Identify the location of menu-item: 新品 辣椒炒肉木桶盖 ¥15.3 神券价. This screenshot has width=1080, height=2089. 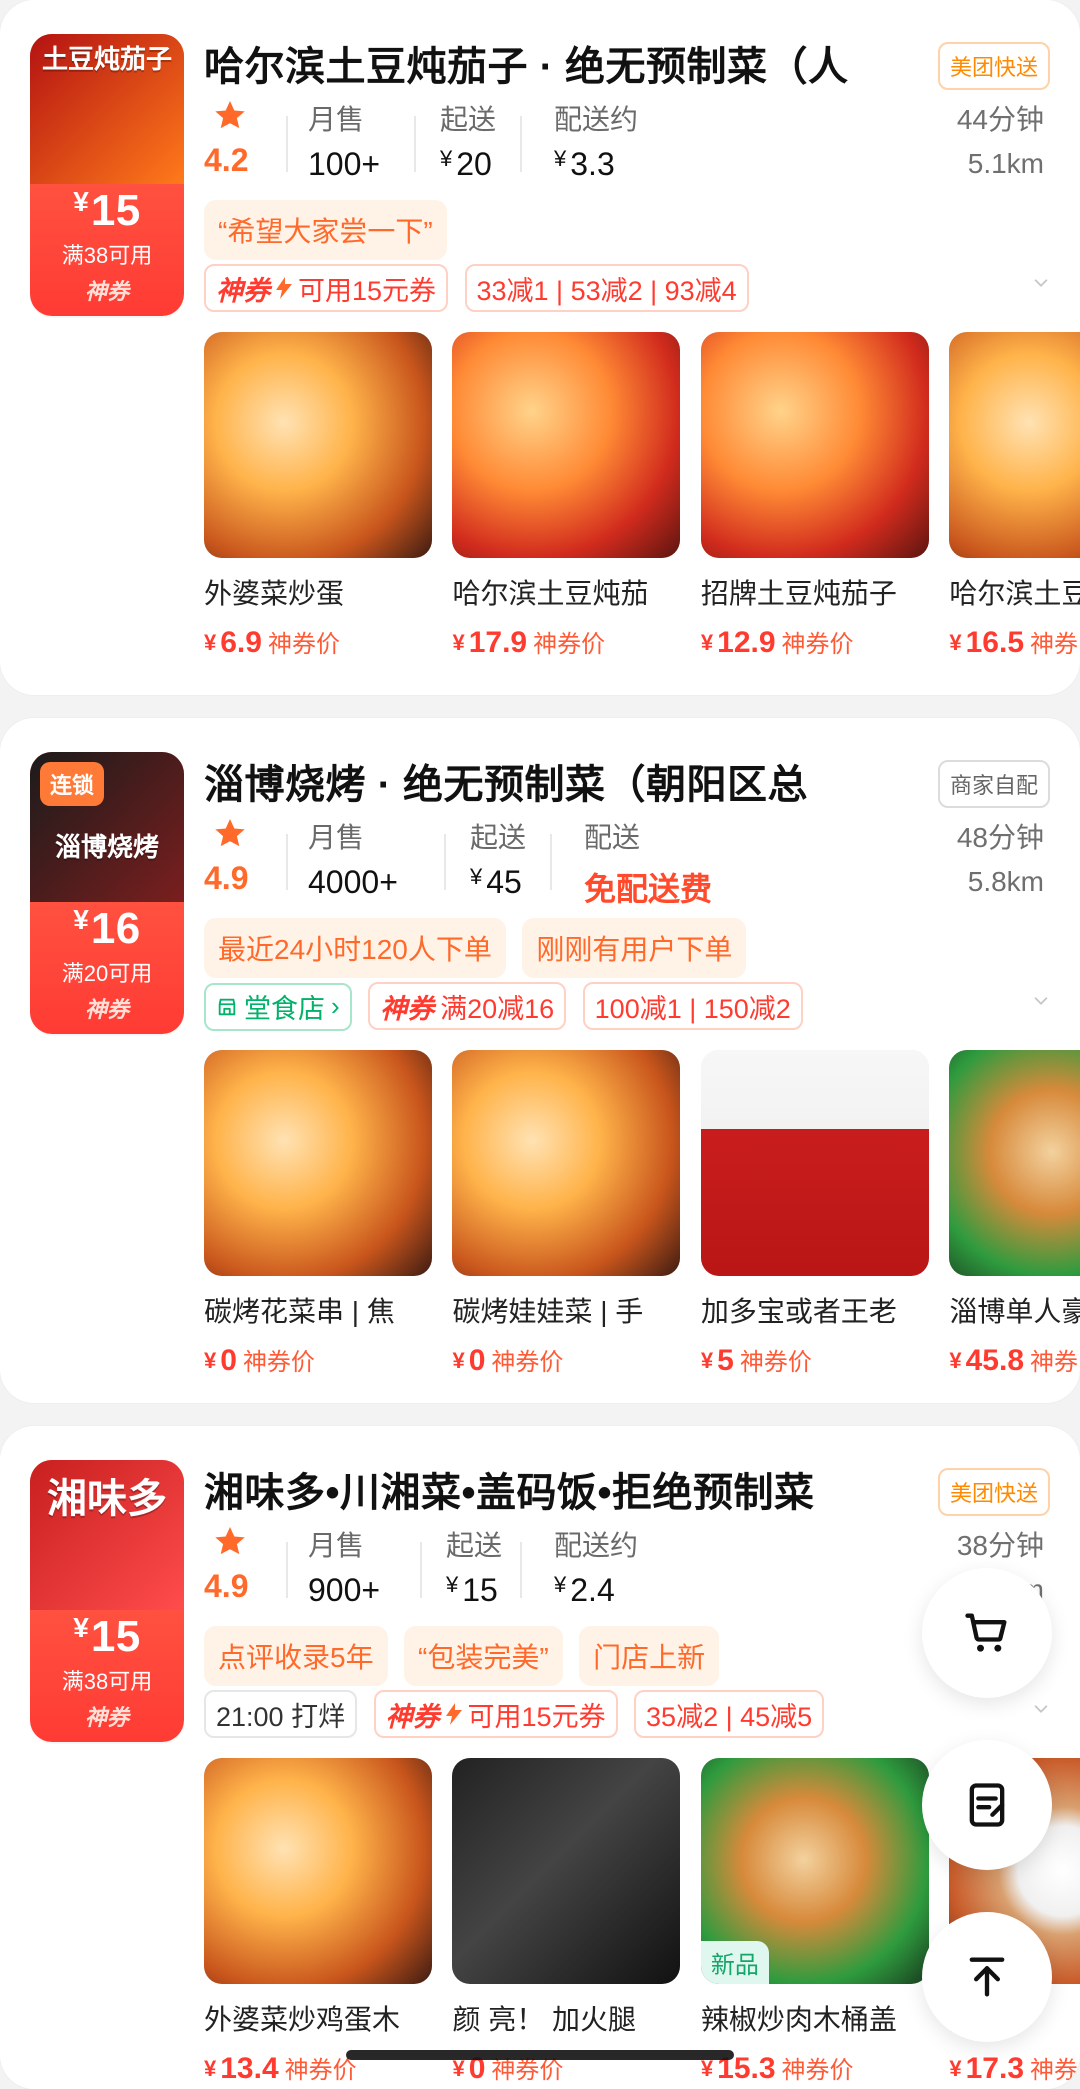
(814, 1922).